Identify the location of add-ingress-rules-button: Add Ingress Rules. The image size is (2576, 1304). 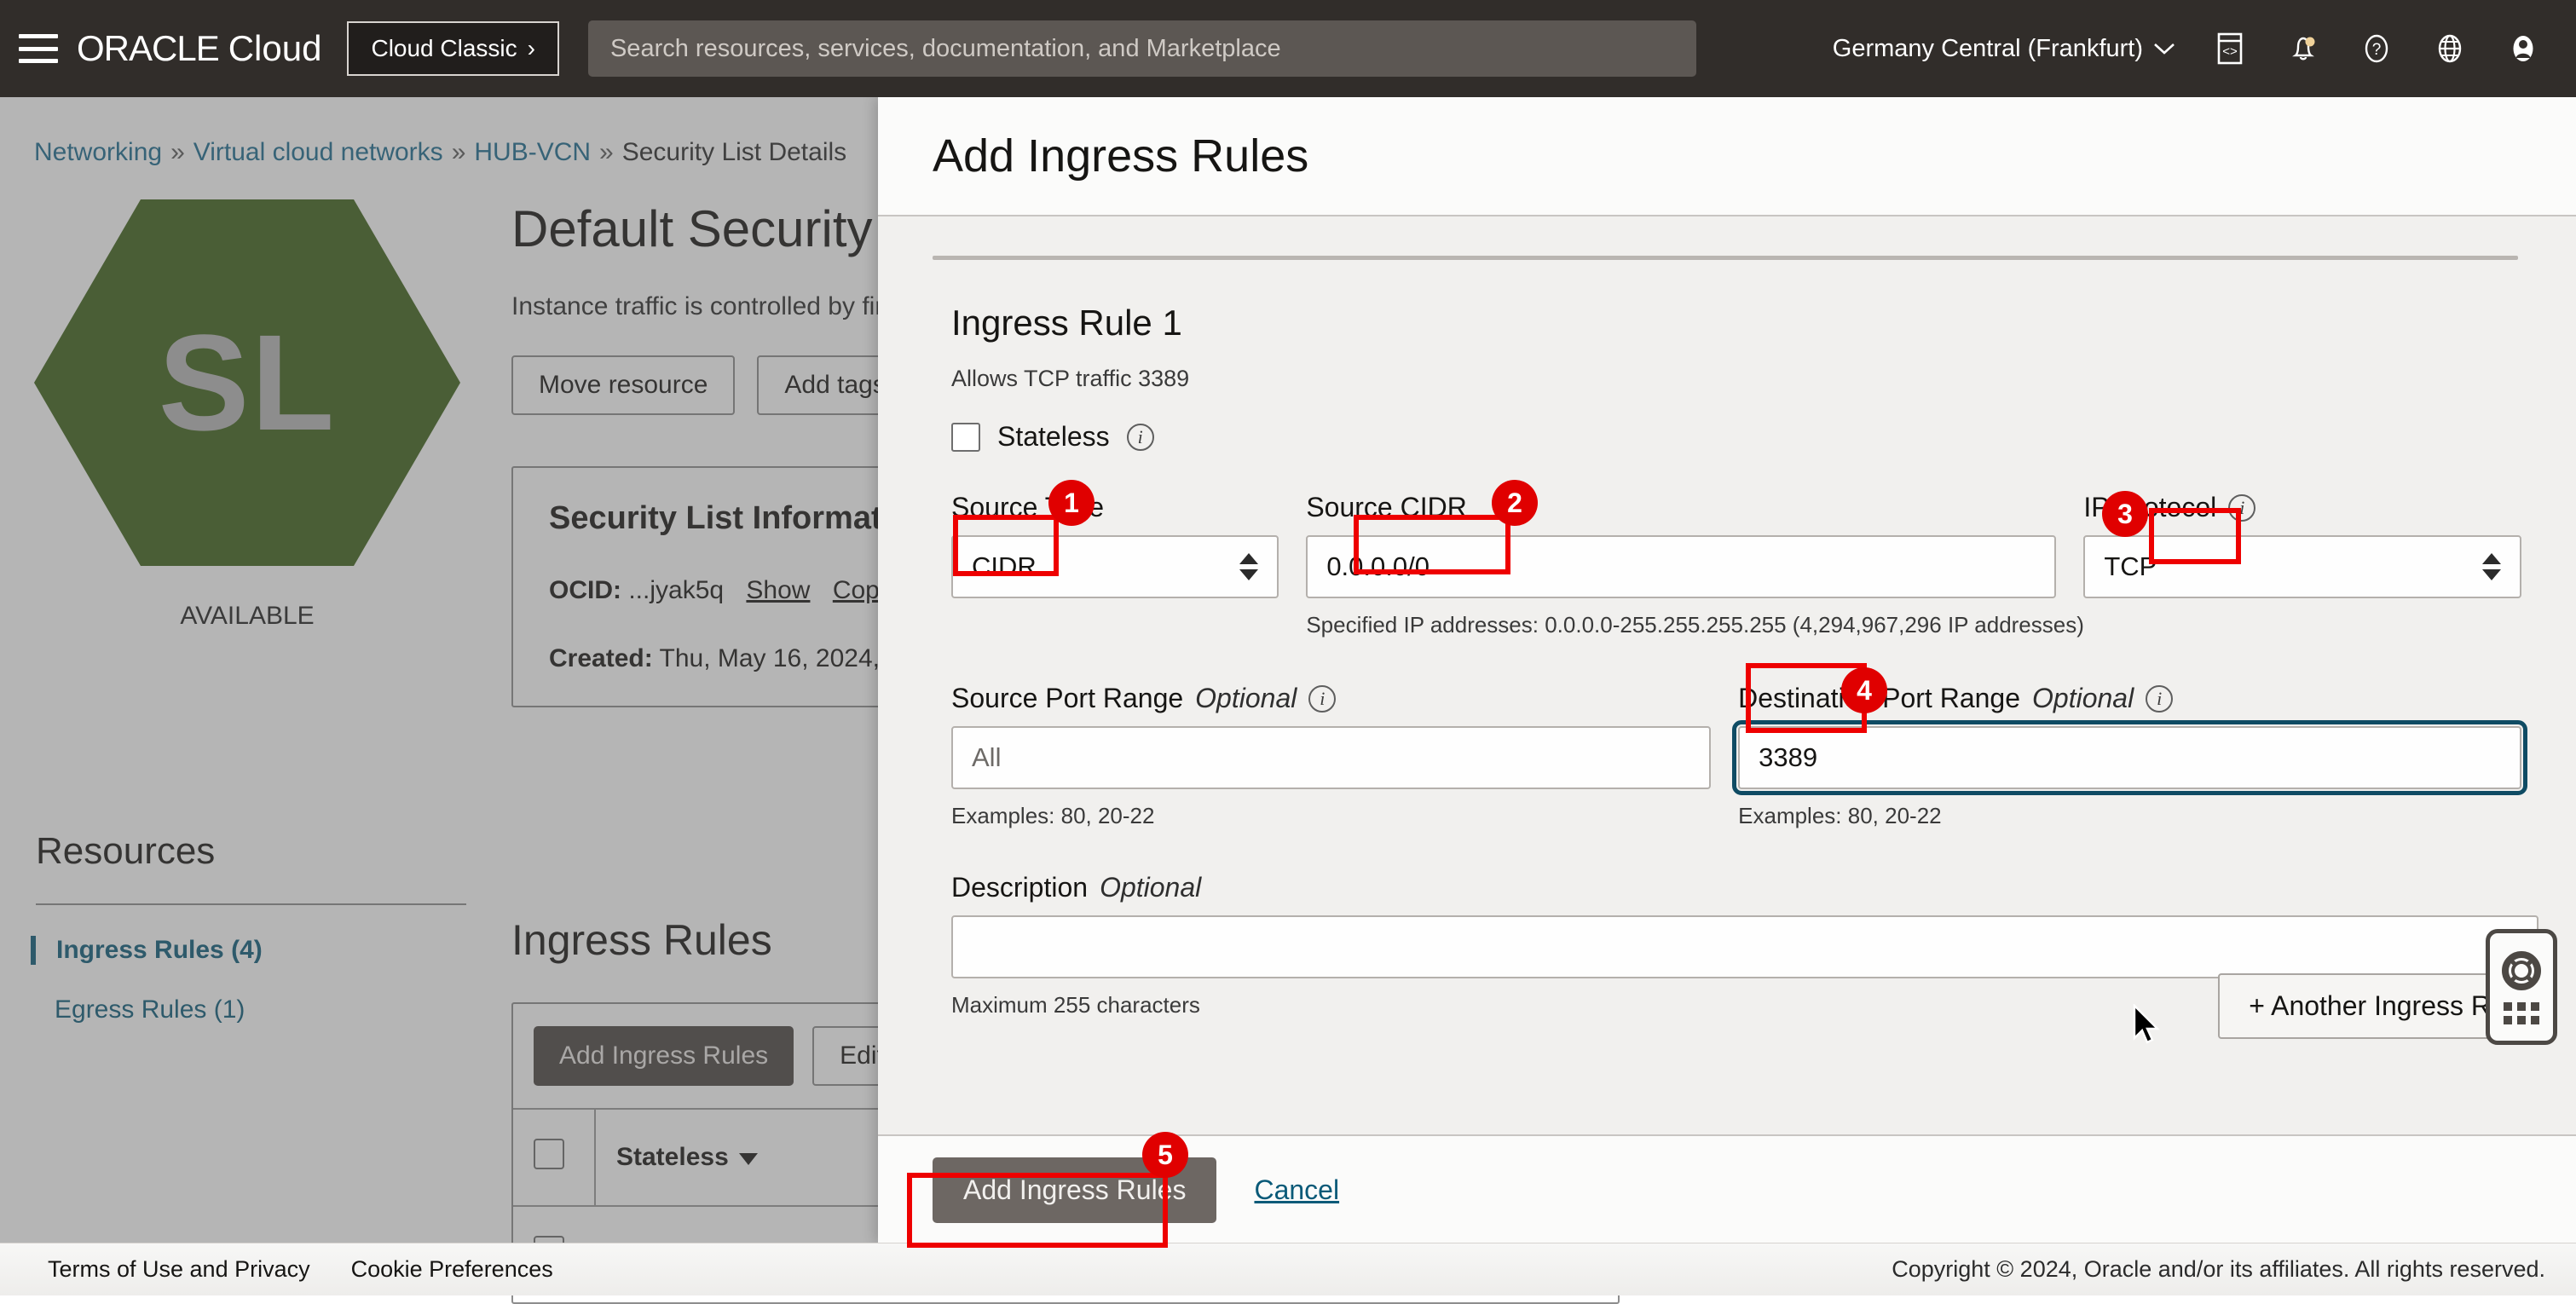
(664, 1056).